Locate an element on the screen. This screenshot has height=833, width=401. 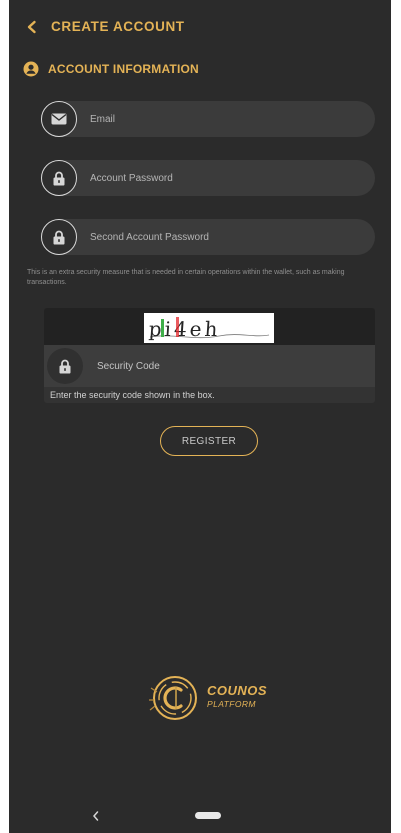
email-icon-badge is located at coordinates (59, 119).